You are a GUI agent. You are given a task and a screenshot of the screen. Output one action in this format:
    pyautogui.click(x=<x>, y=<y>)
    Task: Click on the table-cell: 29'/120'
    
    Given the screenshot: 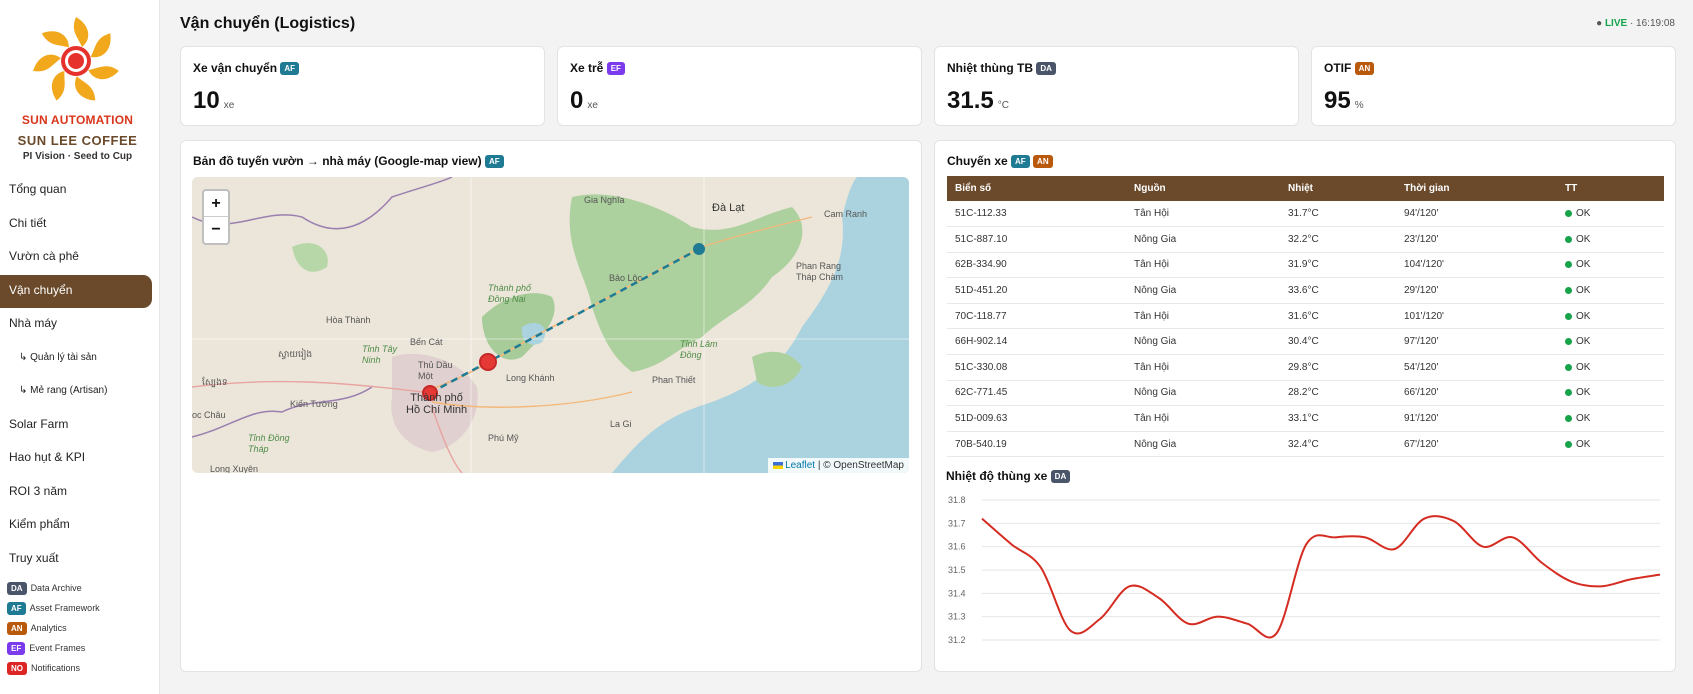 What is the action you would take?
    pyautogui.click(x=1476, y=290)
    